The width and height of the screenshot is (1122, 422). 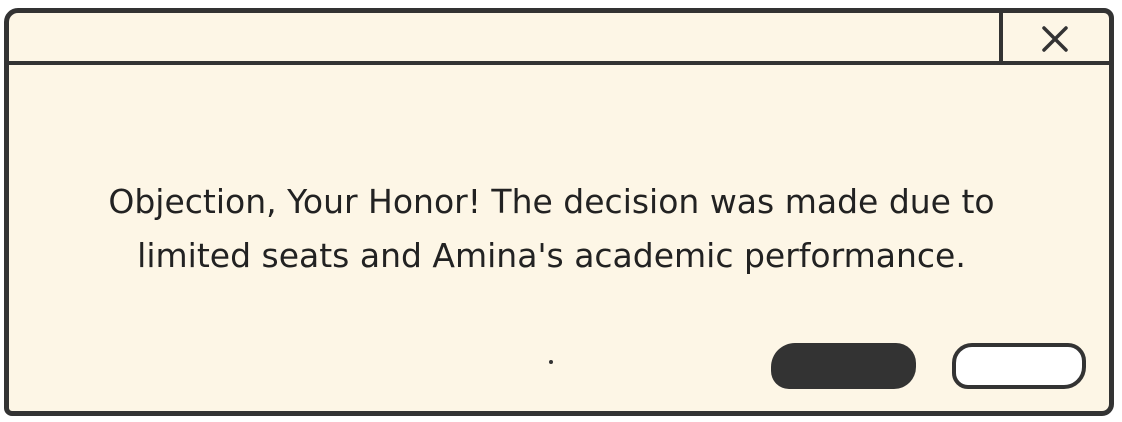 What do you see at coordinates (843, 366) in the screenshot?
I see `primary-button` at bounding box center [843, 366].